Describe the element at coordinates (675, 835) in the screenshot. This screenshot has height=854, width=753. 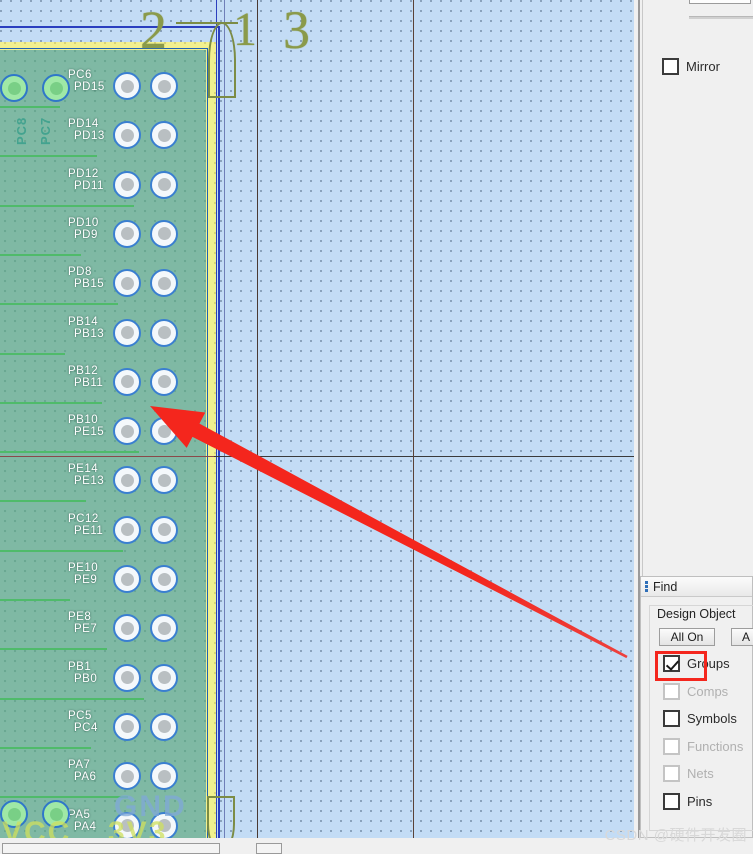
I see `watermark: CSDN @硬件开发圈` at that location.